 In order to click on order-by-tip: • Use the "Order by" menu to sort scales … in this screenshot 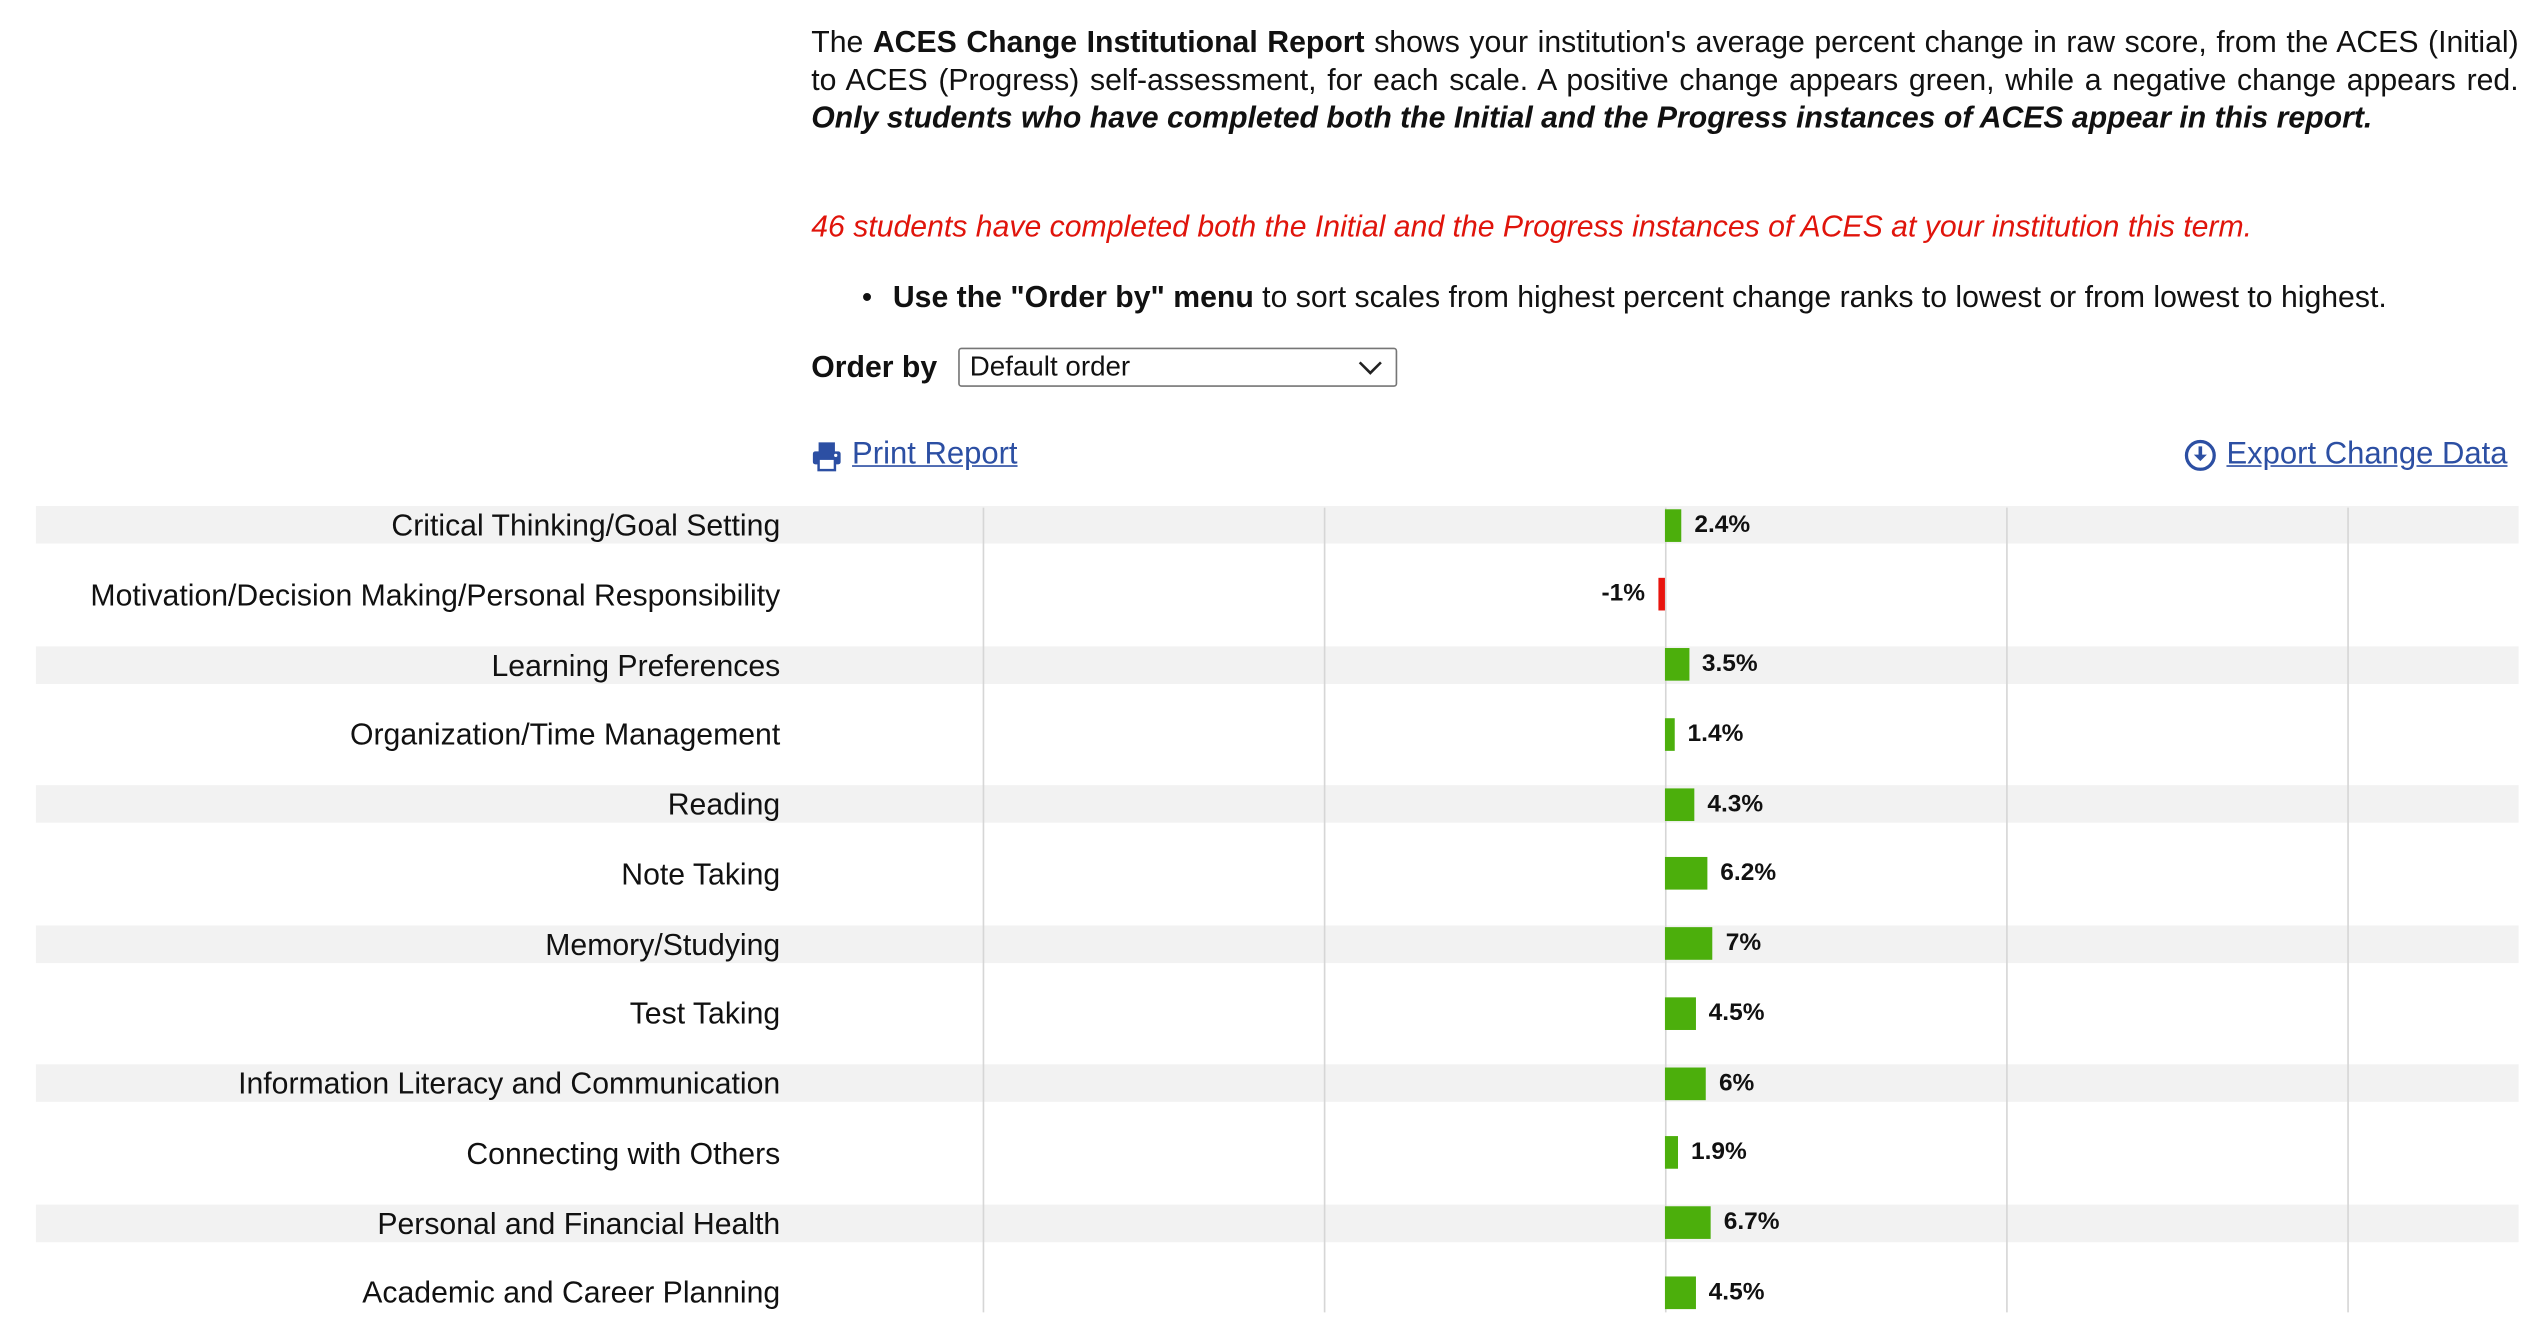, I will do `click(1624, 296)`.